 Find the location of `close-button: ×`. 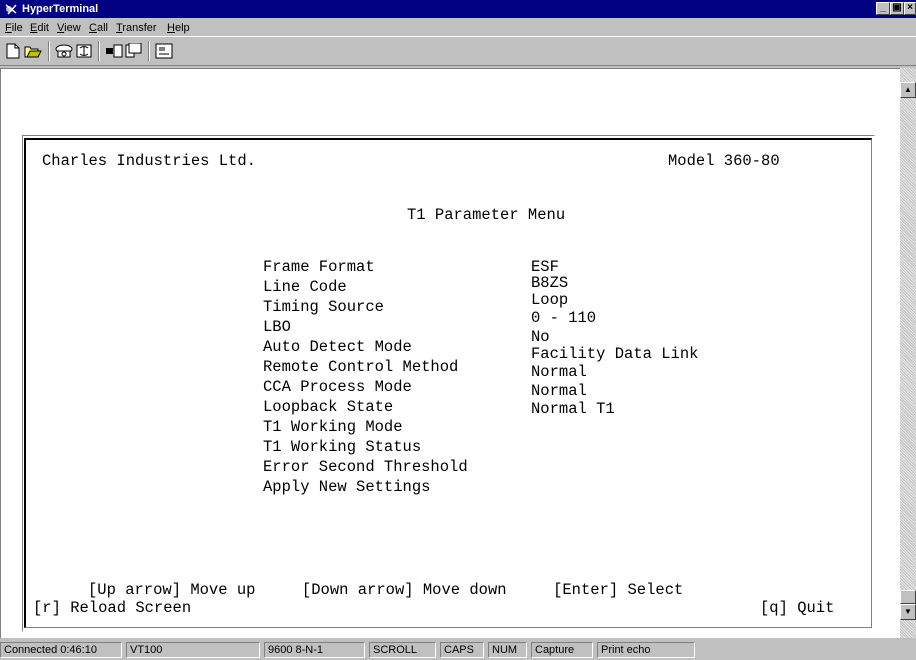

close-button: × is located at coordinates (910, 8).